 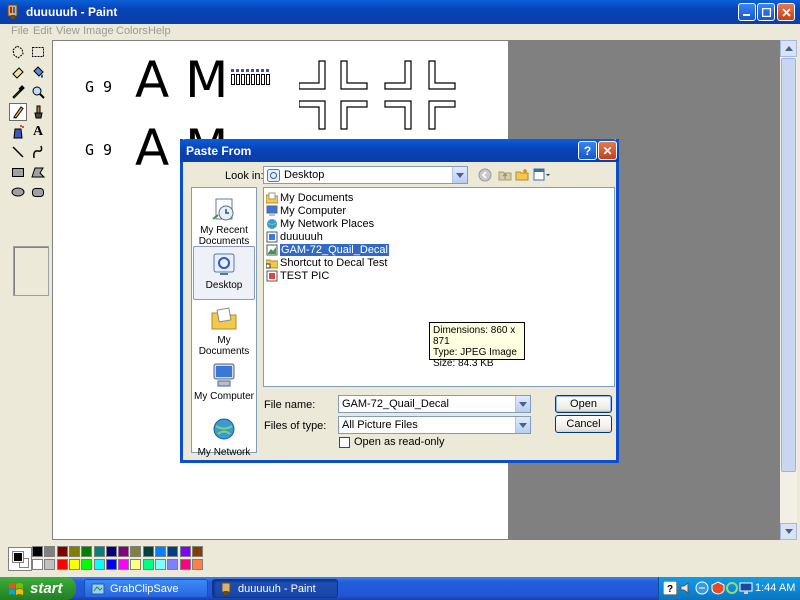 What do you see at coordinates (38, 132) in the screenshot?
I see `text-tool: A` at bounding box center [38, 132].